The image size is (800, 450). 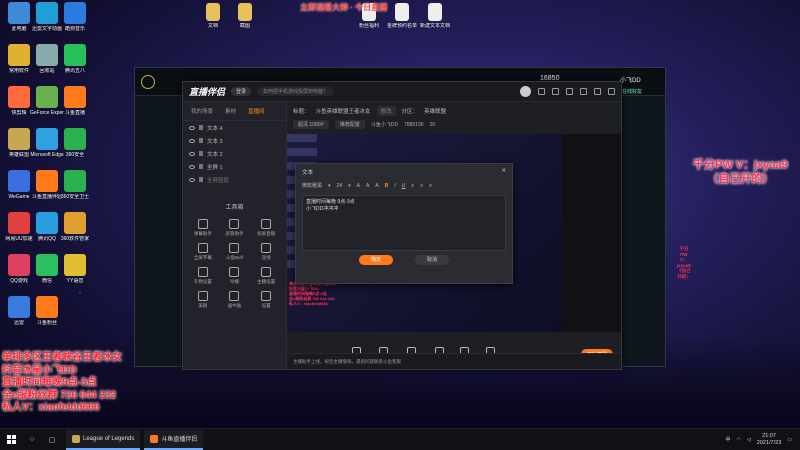 I want to click on volume-icon: ◁, so click(x=749, y=440).